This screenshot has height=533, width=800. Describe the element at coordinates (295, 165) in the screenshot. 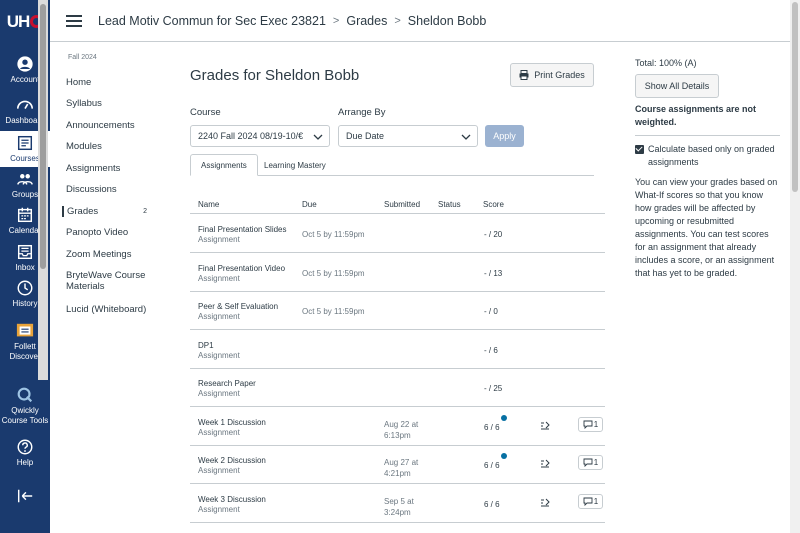

I see `tab-learning-mastery: Learning Mastery` at that location.